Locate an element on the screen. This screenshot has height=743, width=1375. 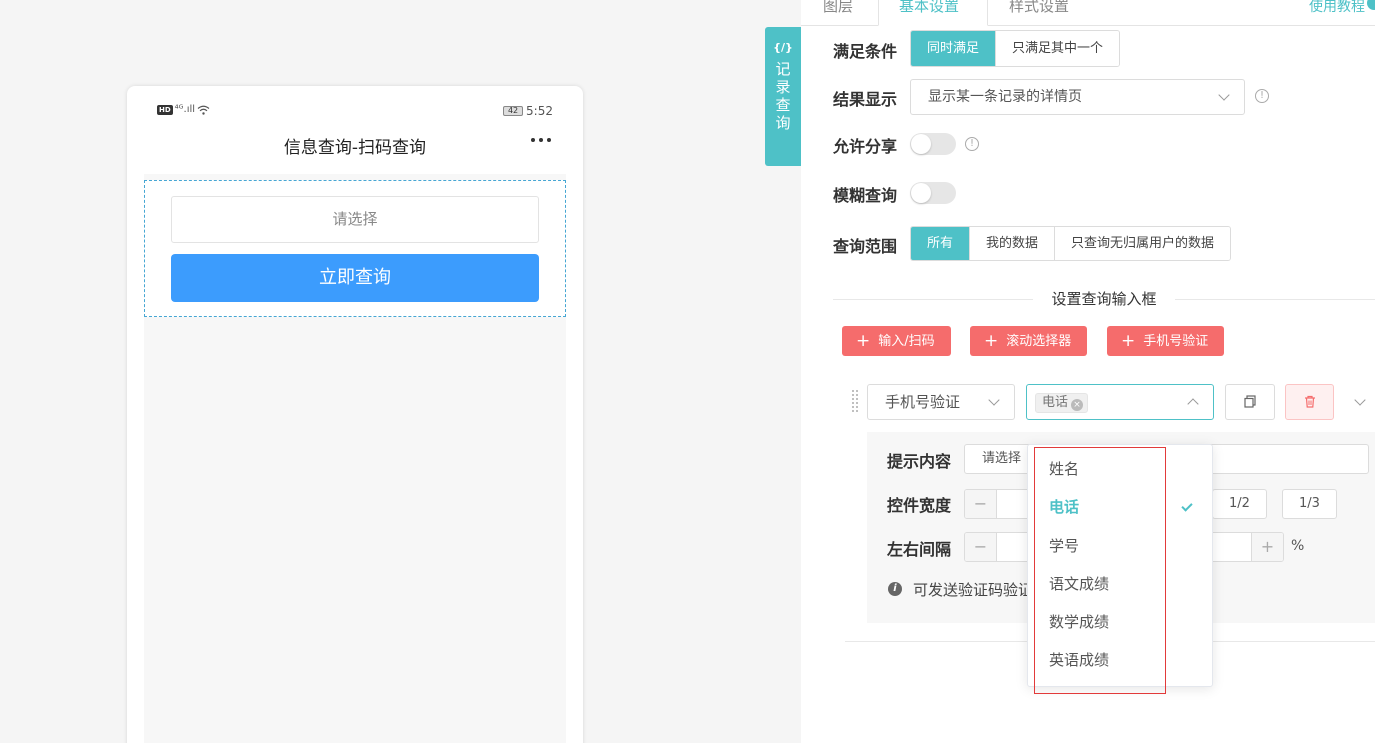
width-minus-button: − is located at coordinates (981, 504).